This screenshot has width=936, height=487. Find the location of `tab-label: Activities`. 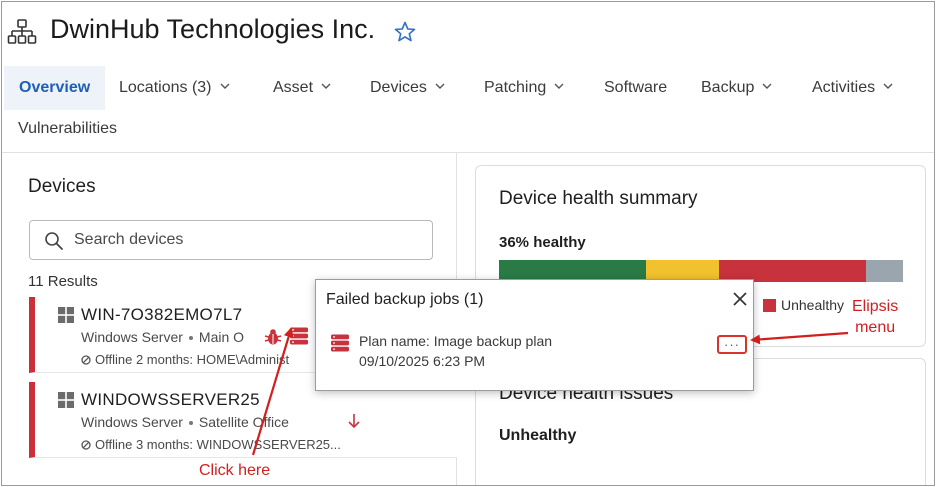

tab-label: Activities is located at coordinates (844, 87).